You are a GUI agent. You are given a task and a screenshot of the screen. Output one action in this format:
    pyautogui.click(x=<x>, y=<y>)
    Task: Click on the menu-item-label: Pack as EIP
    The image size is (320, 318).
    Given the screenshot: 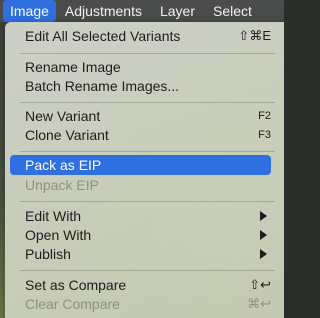 What is the action you would take?
    pyautogui.click(x=63, y=165)
    